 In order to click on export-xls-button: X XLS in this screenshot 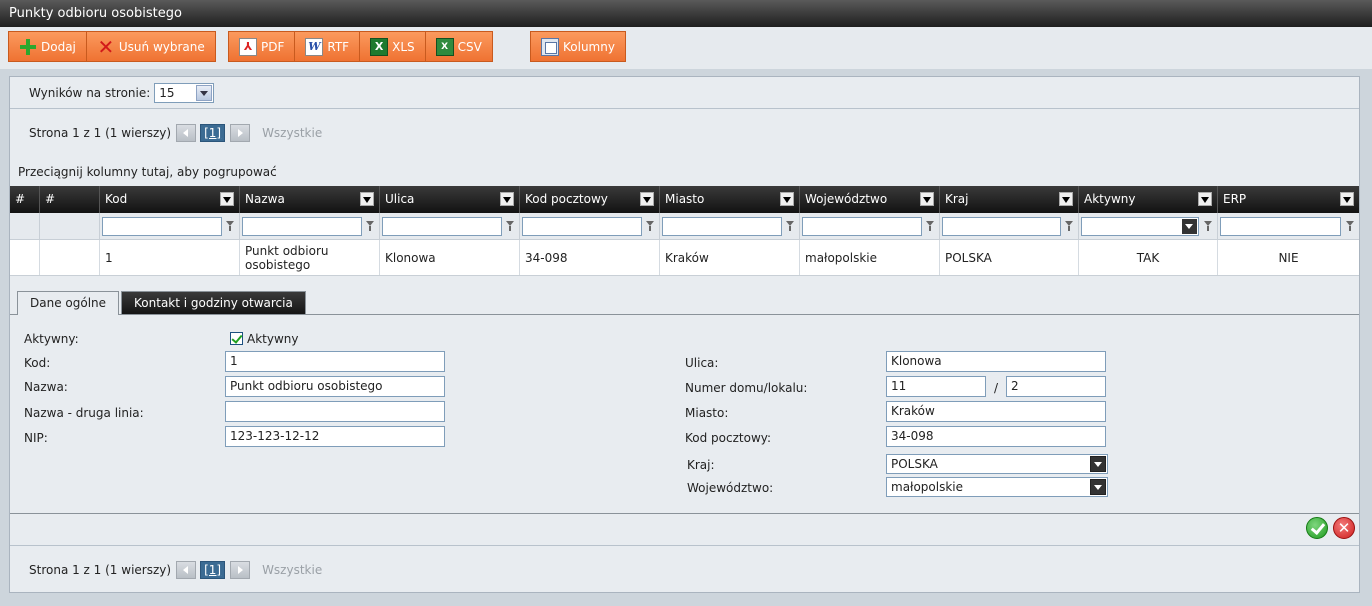, I will do `click(393, 46)`.